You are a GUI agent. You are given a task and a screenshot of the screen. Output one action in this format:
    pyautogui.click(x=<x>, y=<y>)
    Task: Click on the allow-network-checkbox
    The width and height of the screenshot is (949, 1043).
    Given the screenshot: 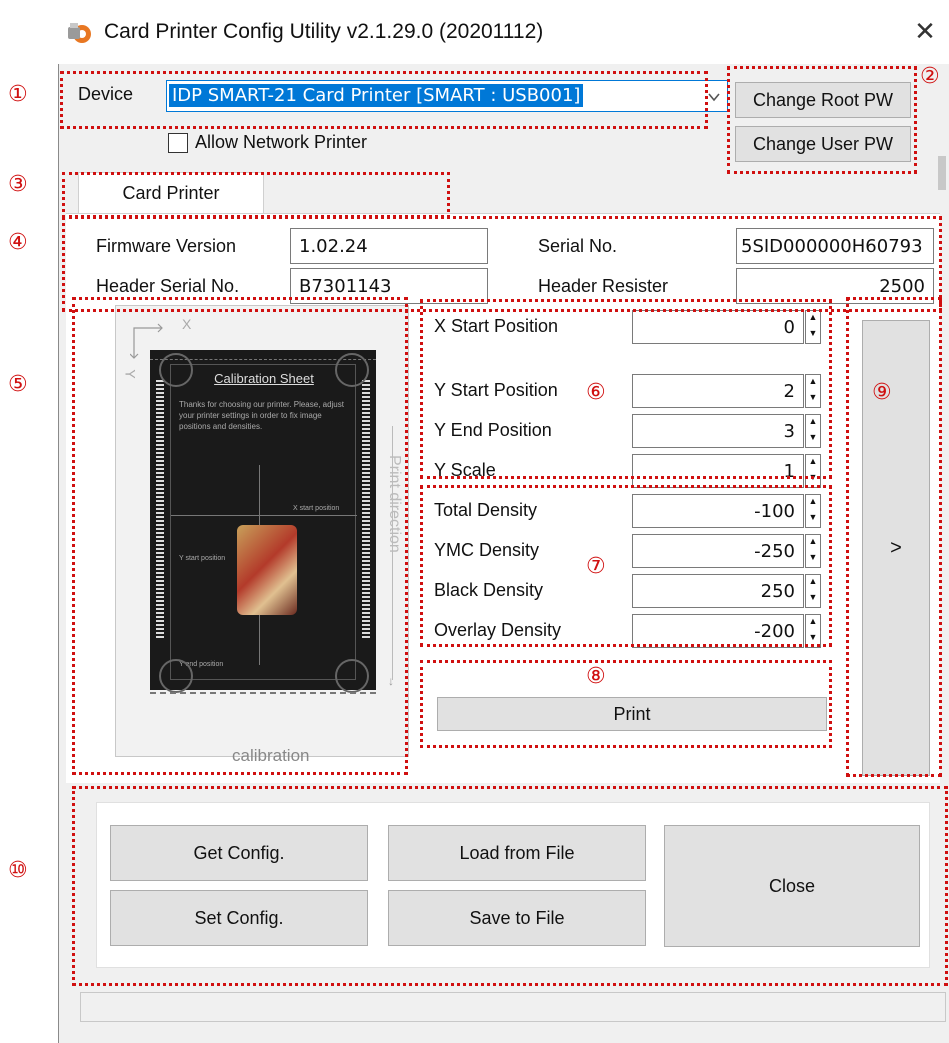 What is the action you would take?
    pyautogui.click(x=178, y=143)
    